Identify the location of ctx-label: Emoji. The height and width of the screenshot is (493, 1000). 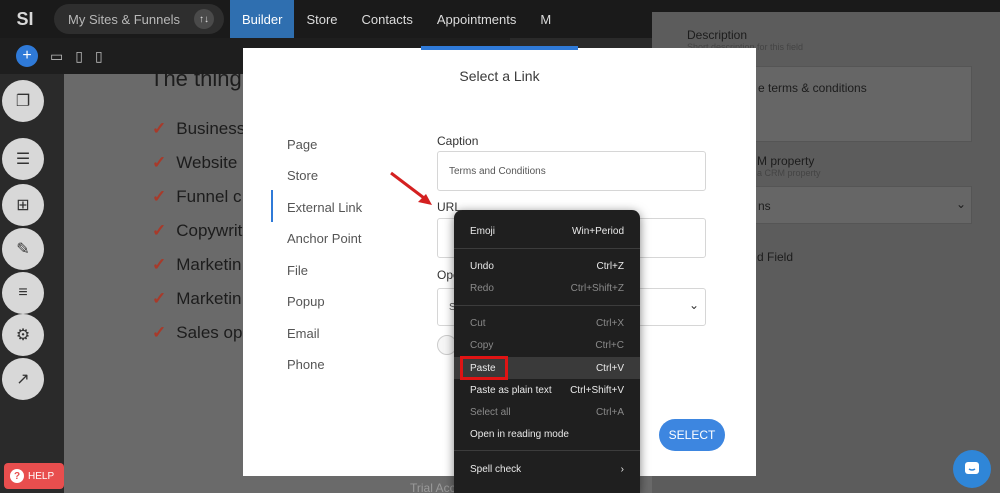
(483, 231).